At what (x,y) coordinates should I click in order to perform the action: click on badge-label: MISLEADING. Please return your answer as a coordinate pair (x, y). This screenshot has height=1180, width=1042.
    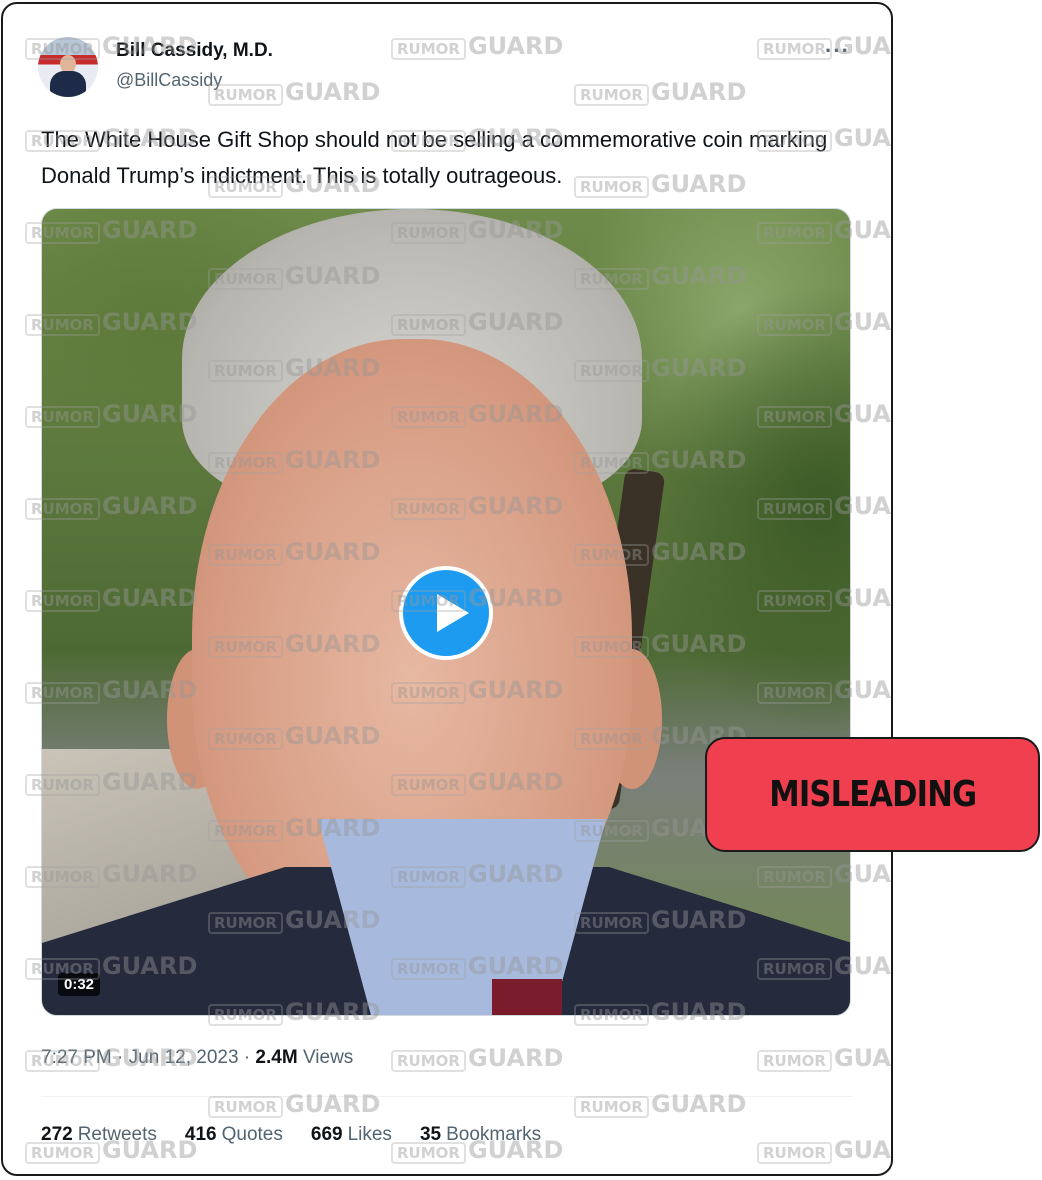
    Looking at the image, I should click on (873, 794).